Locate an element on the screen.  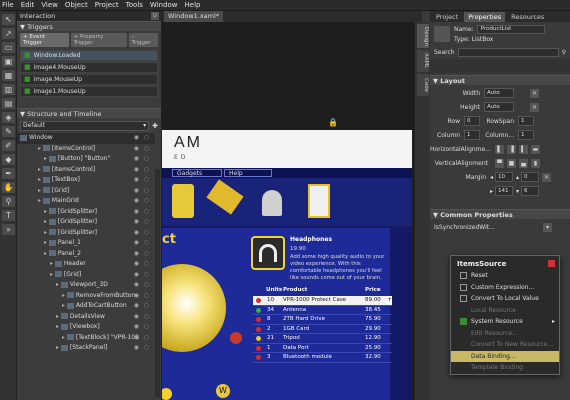
name-field: ProductList is located at coordinates (510, 29).